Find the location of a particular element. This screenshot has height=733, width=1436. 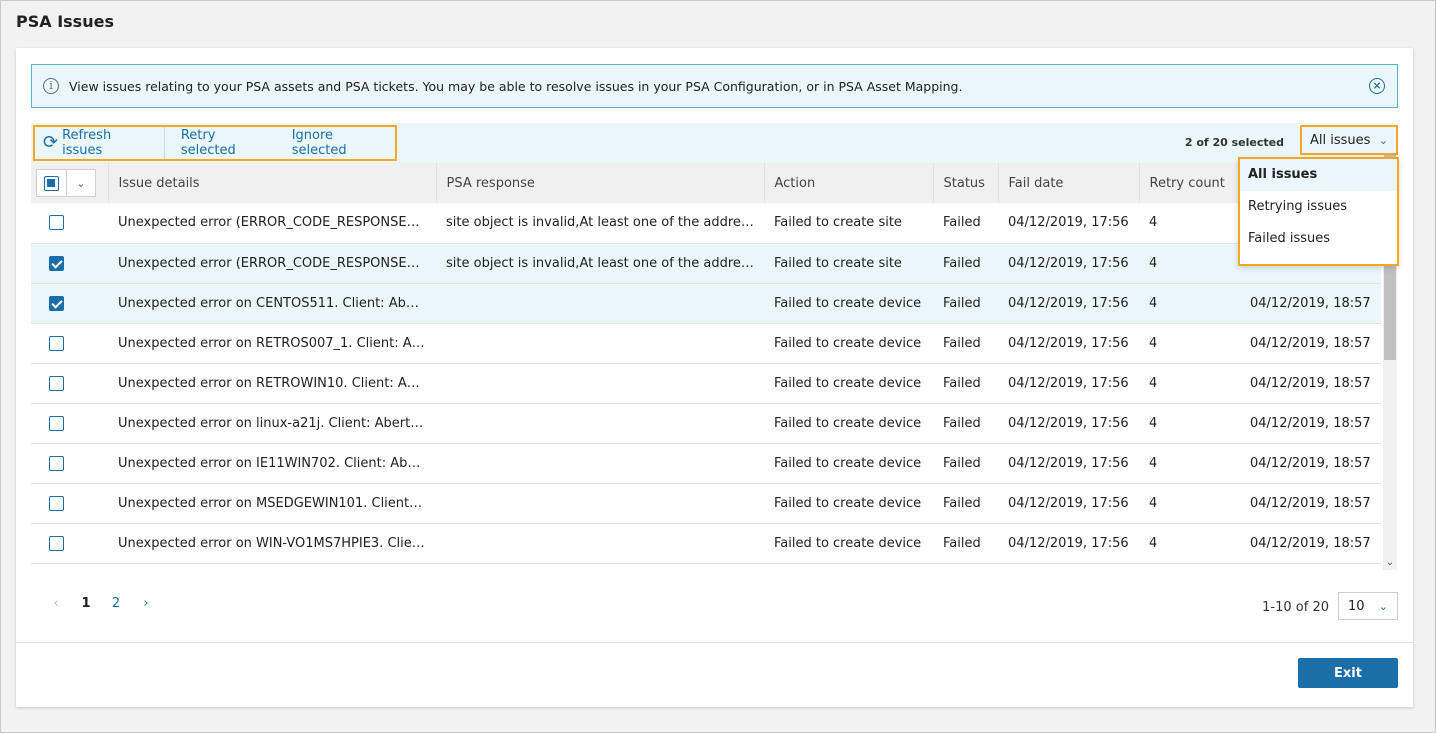

close-icon: × is located at coordinates (1377, 86).